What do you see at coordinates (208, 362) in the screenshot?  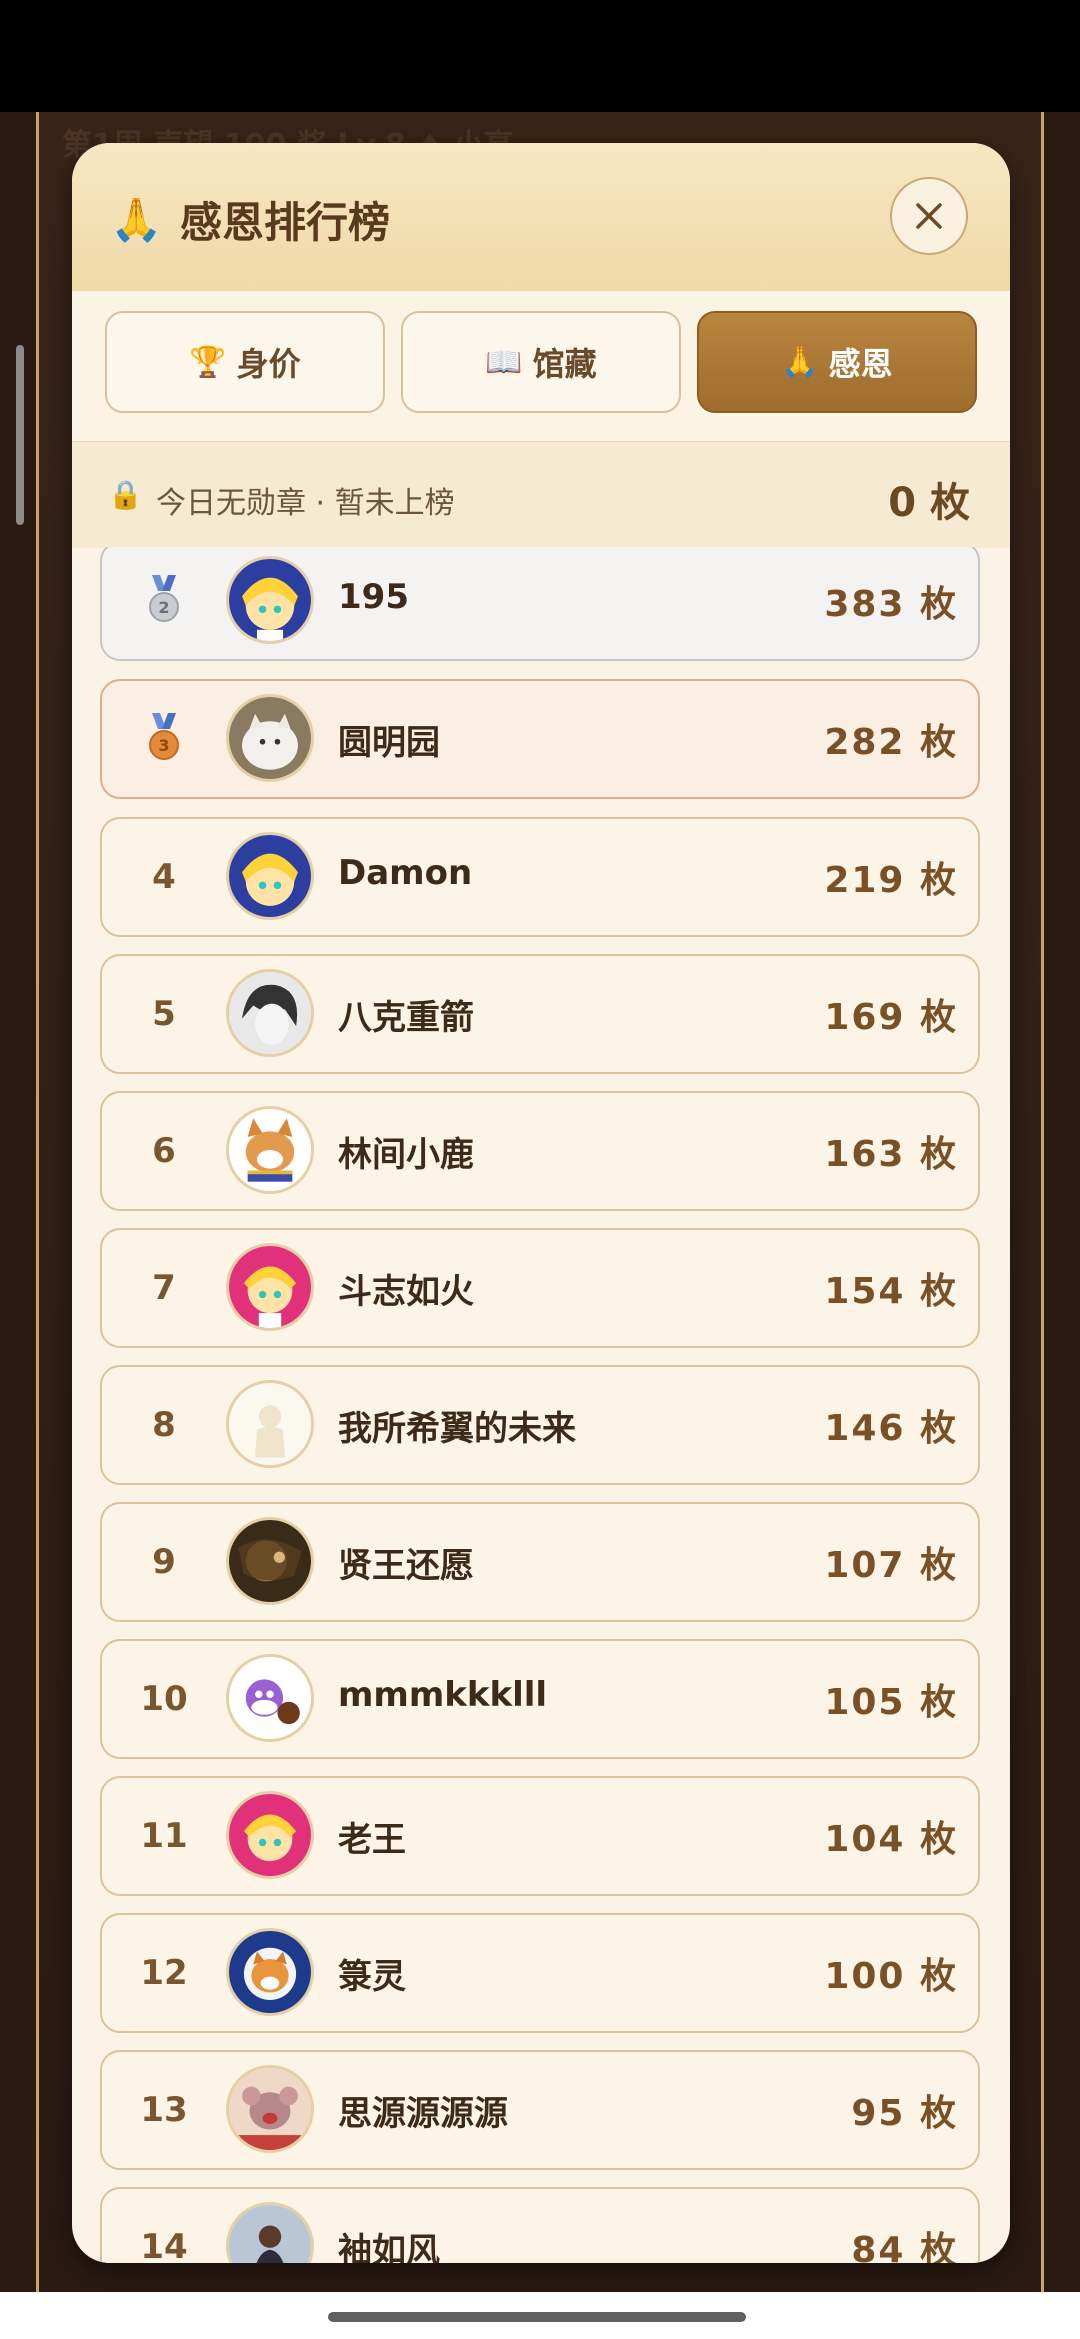 I see `trophy-icon: 🏆` at bounding box center [208, 362].